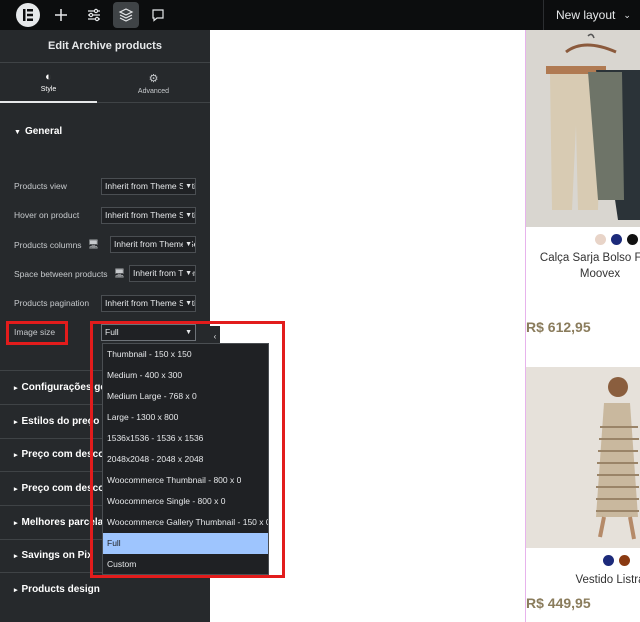 The height and width of the screenshot is (622, 640). Describe the element at coordinates (105, 46) in the screenshot. I see `panel-title: Edit Archive products` at that location.